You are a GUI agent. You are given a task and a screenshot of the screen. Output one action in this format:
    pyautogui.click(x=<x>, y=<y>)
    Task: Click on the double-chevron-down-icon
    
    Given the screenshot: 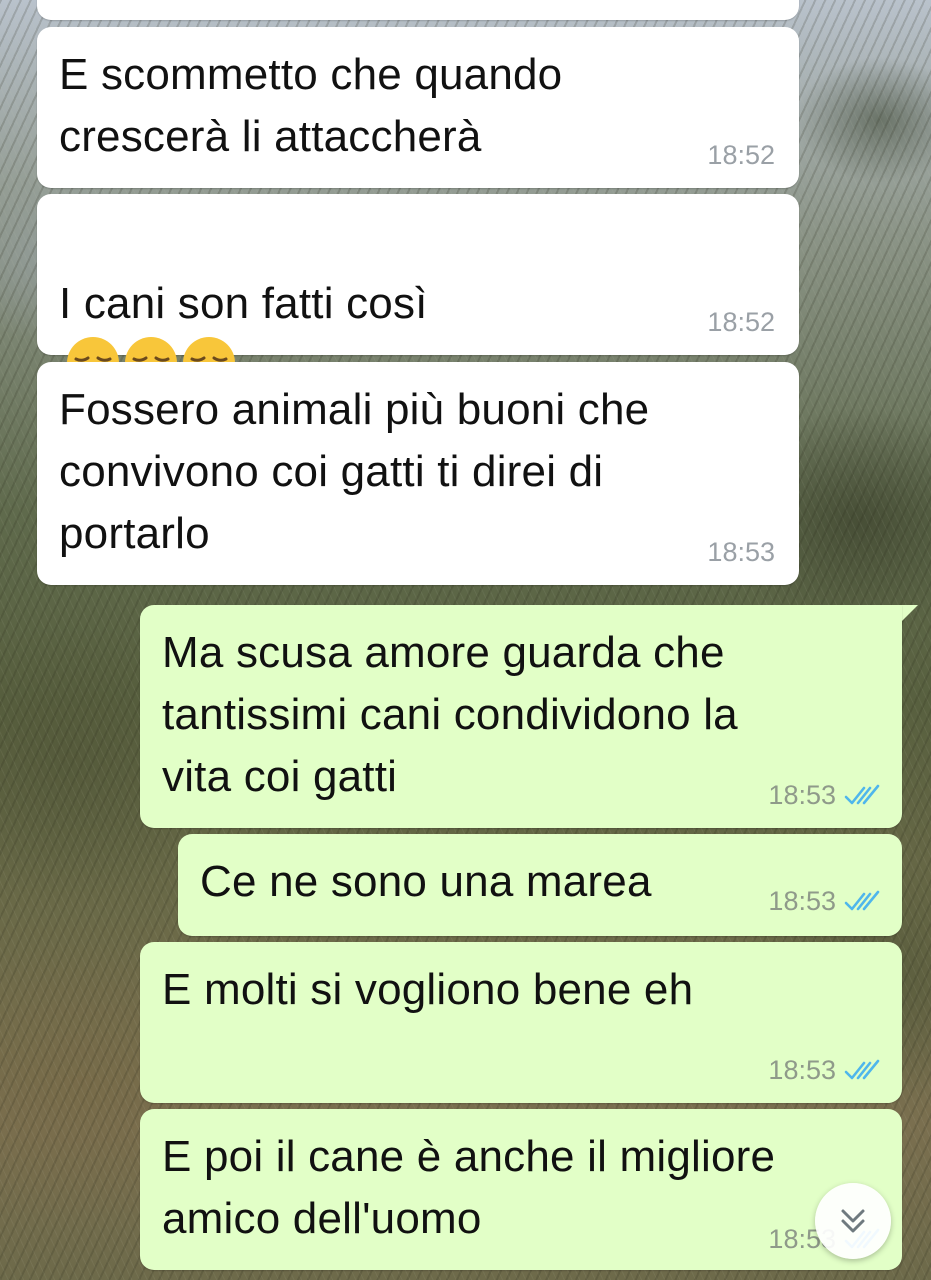 What is the action you would take?
    pyautogui.click(x=853, y=1221)
    